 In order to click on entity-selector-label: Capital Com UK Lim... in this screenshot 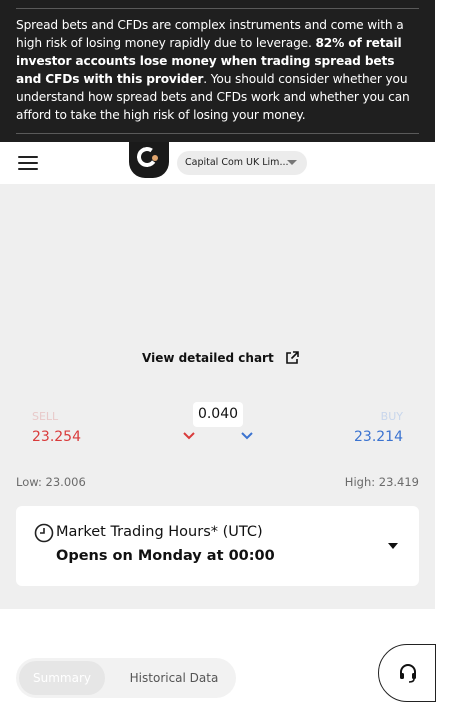, I will do `click(237, 162)`.